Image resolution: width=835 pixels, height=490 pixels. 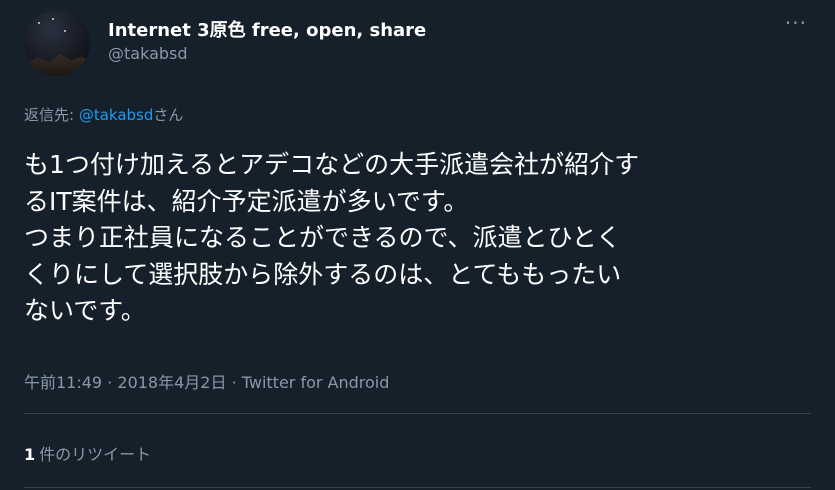 What do you see at coordinates (796, 23) in the screenshot?
I see `more-horizontal-icon: ···` at bounding box center [796, 23].